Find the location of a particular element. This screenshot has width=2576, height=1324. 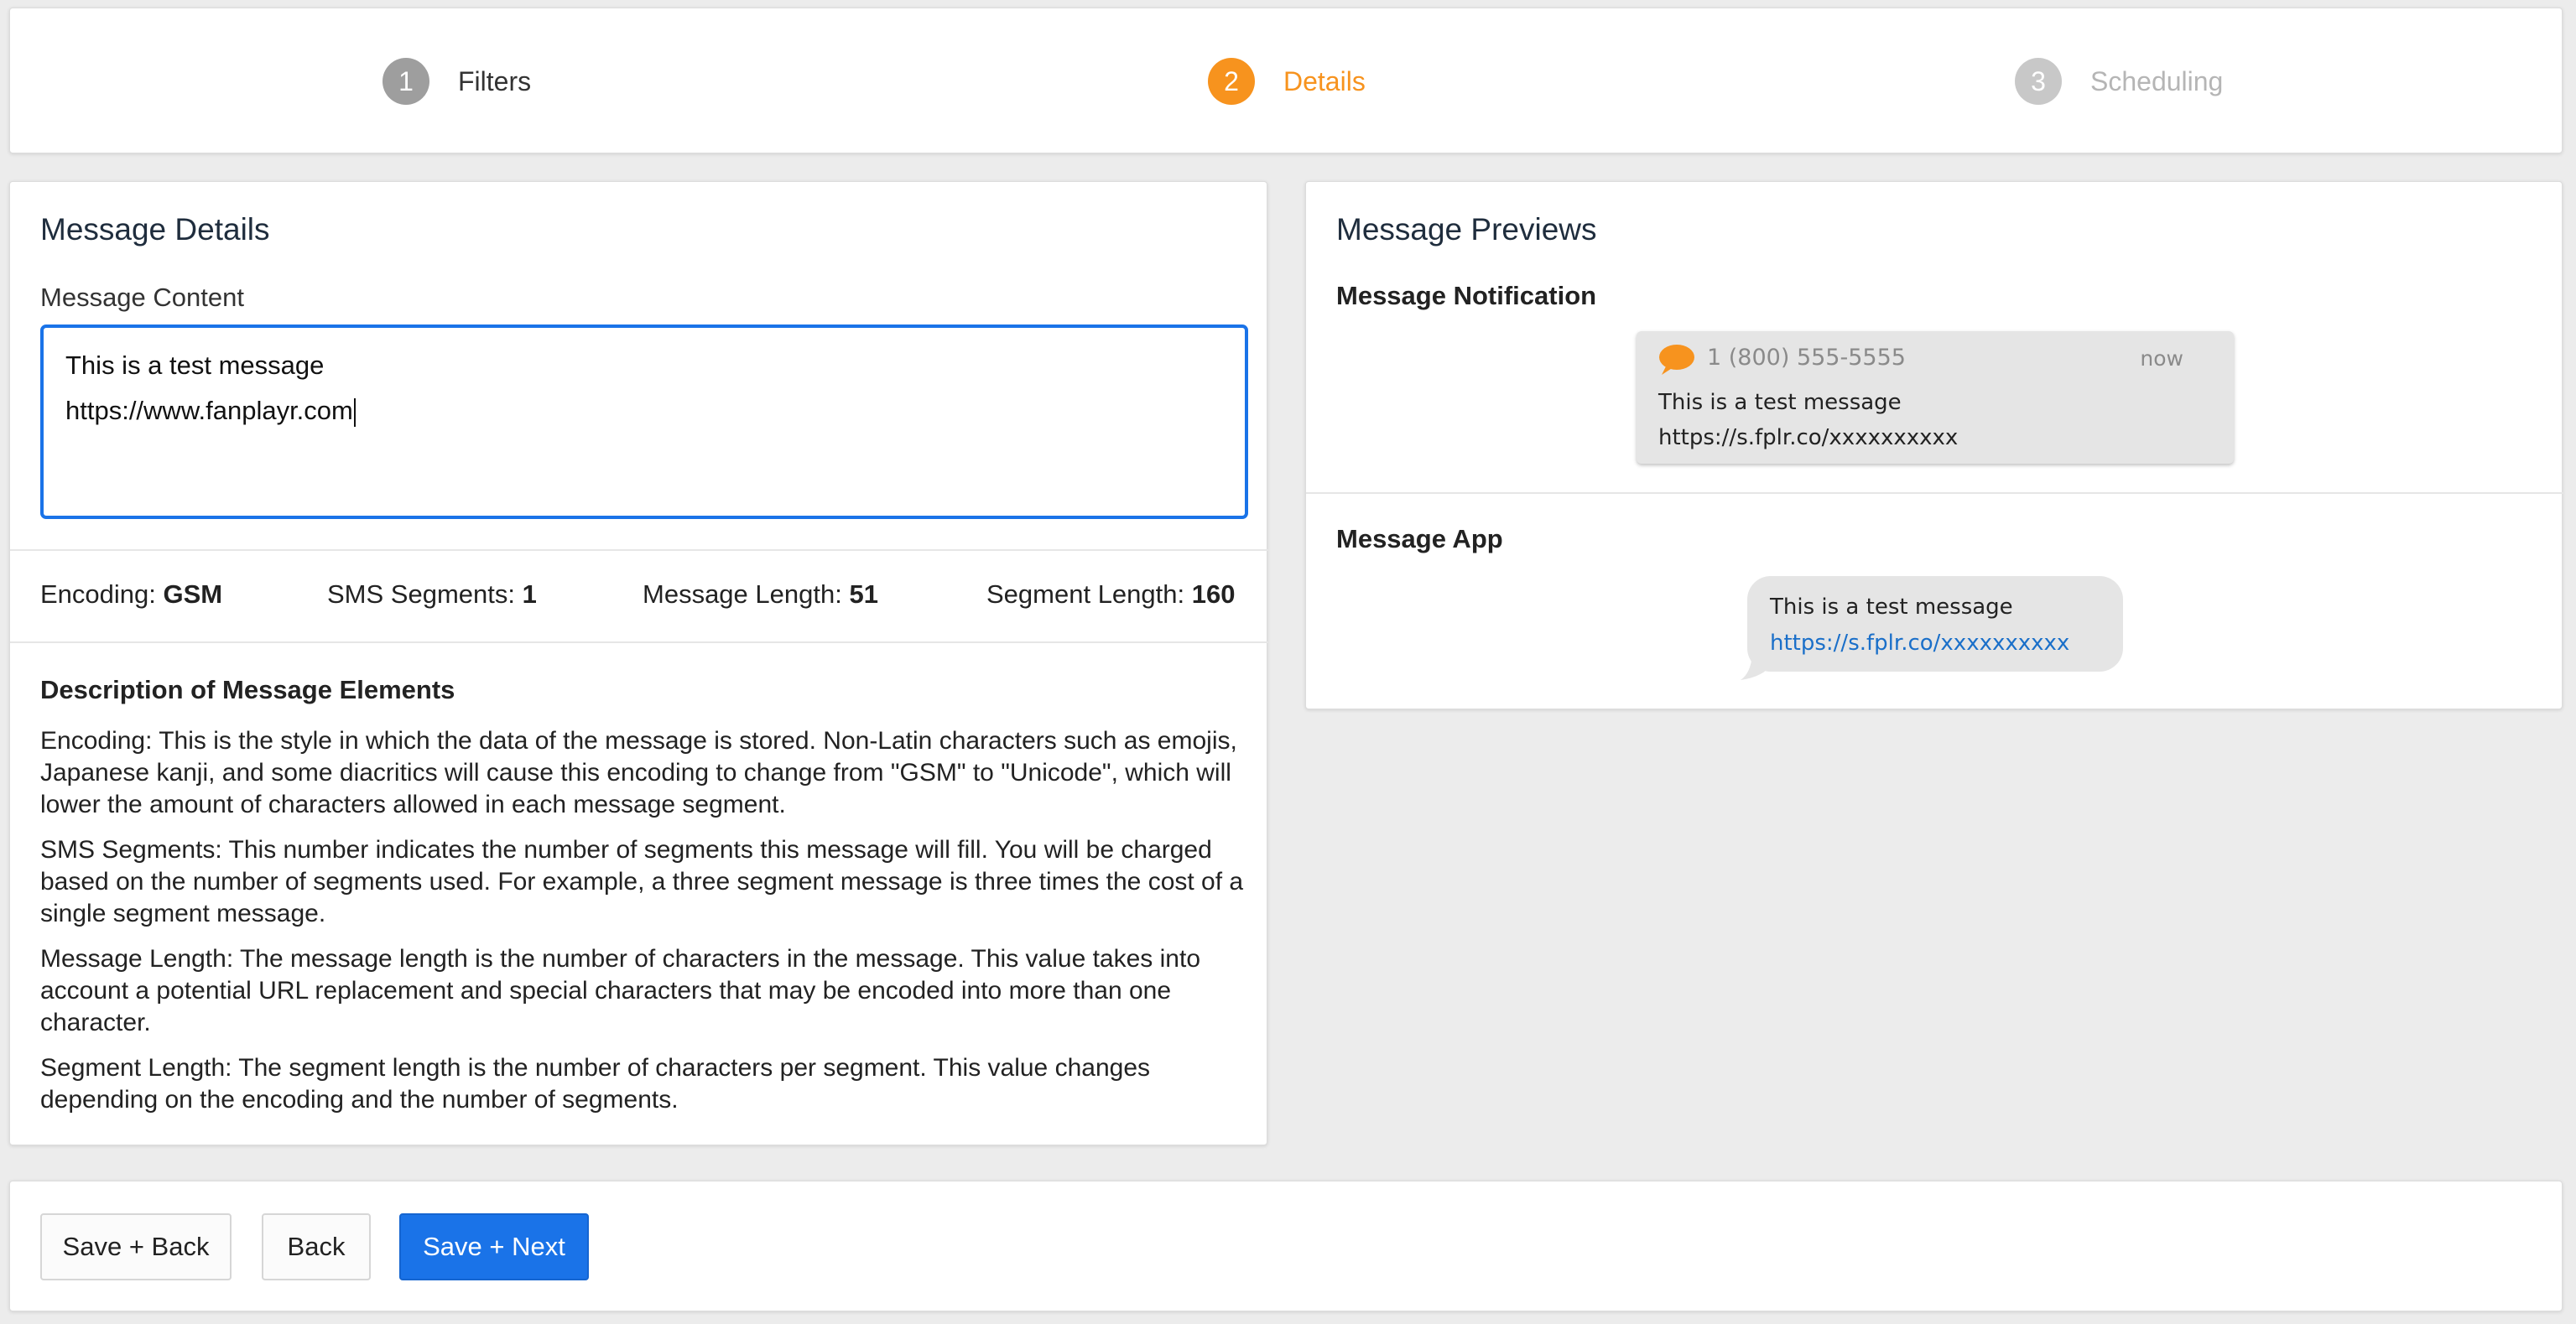

segment-length-stat: Segment Length: 160 is located at coordinates (1110, 594).